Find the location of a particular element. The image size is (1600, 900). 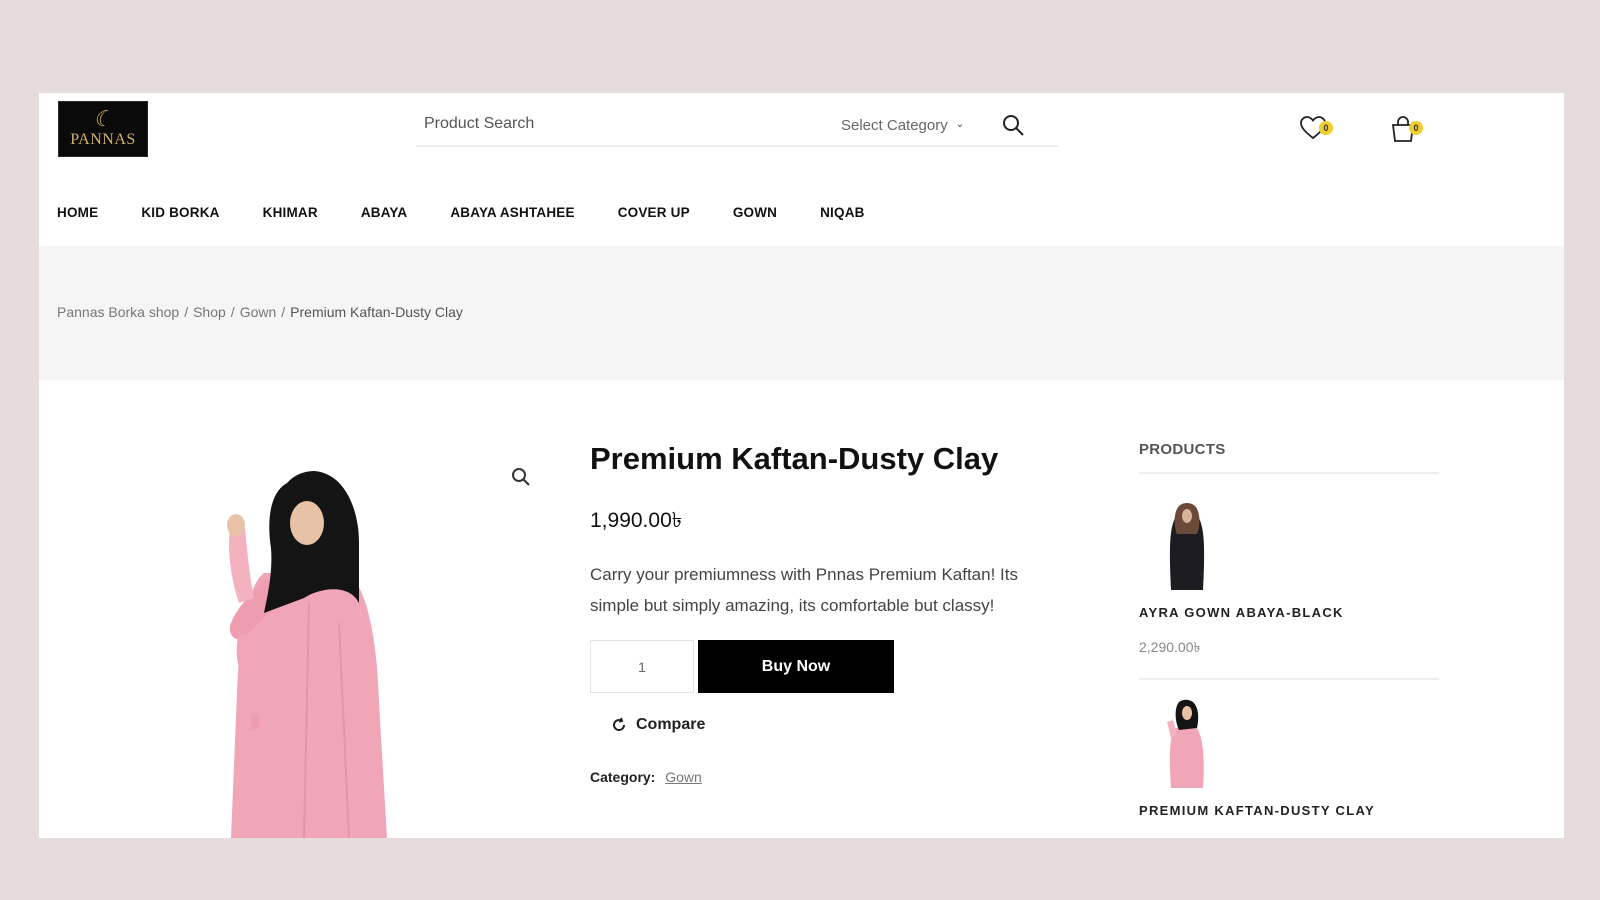

cart-button: 0 is located at coordinates (1406, 130).